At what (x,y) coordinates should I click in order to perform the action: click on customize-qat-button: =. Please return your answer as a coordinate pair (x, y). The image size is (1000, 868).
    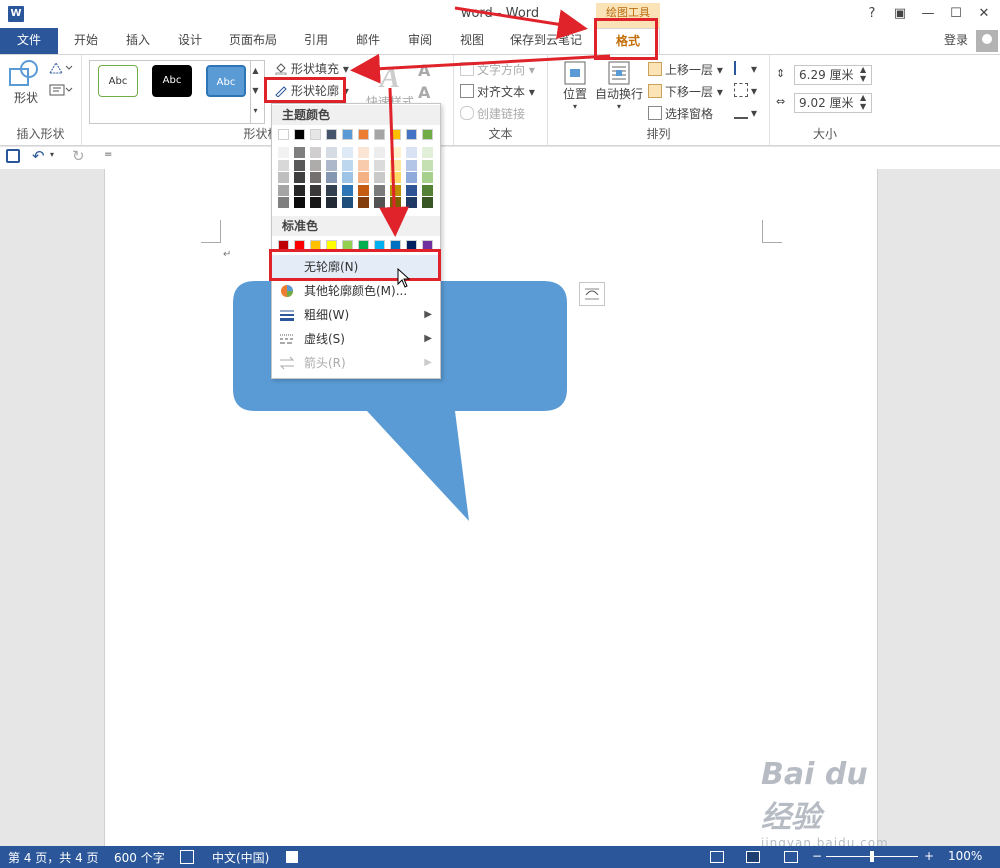
    Looking at the image, I should click on (108, 154).